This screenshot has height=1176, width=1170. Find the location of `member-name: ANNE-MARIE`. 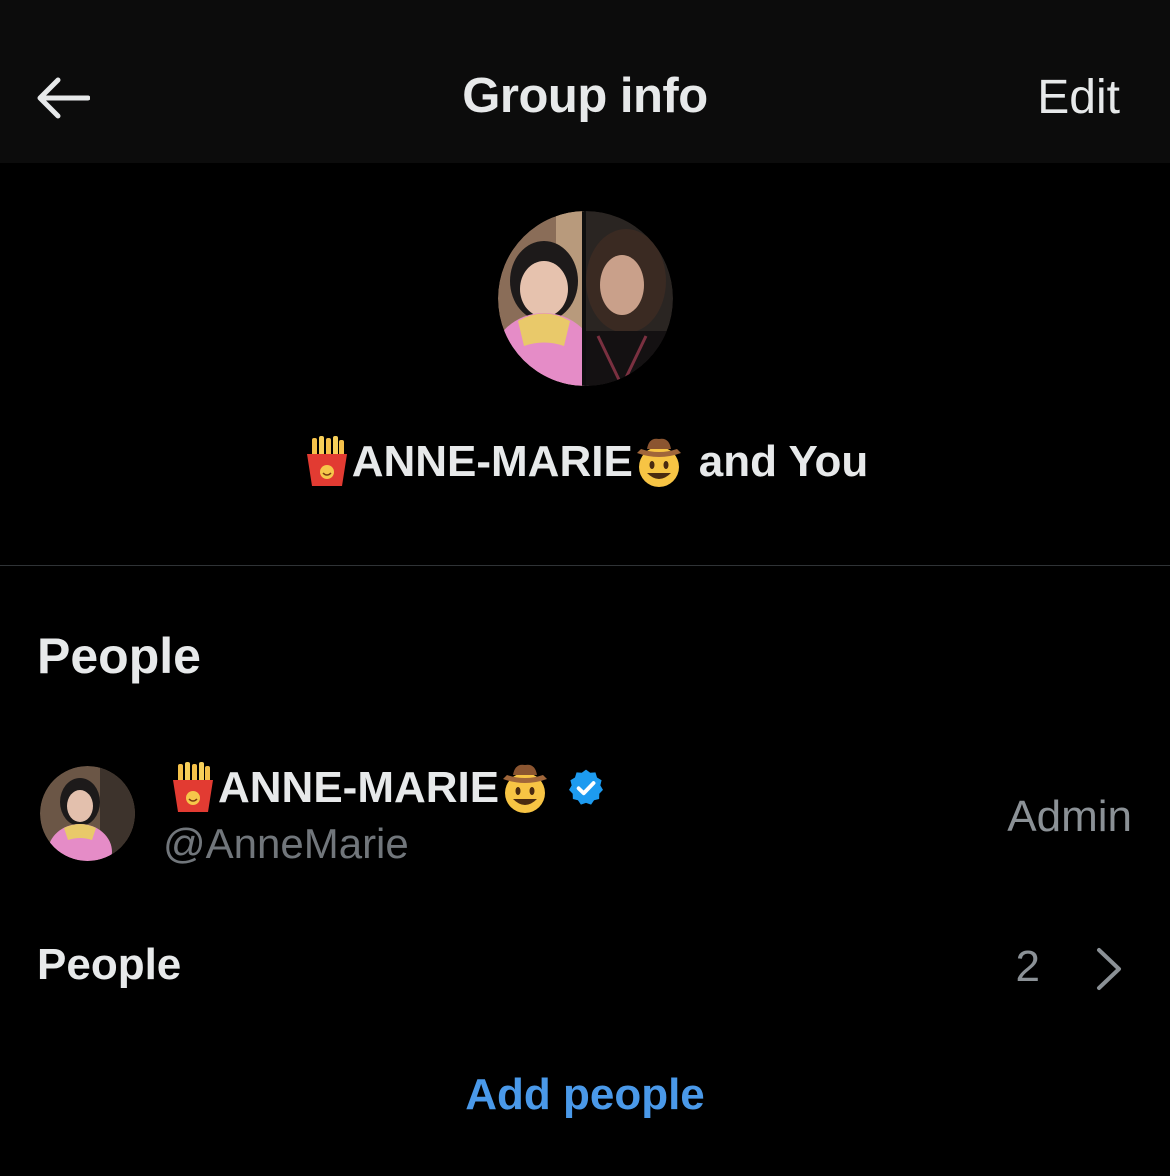

member-name: ANNE-MARIE is located at coordinates (387, 788).